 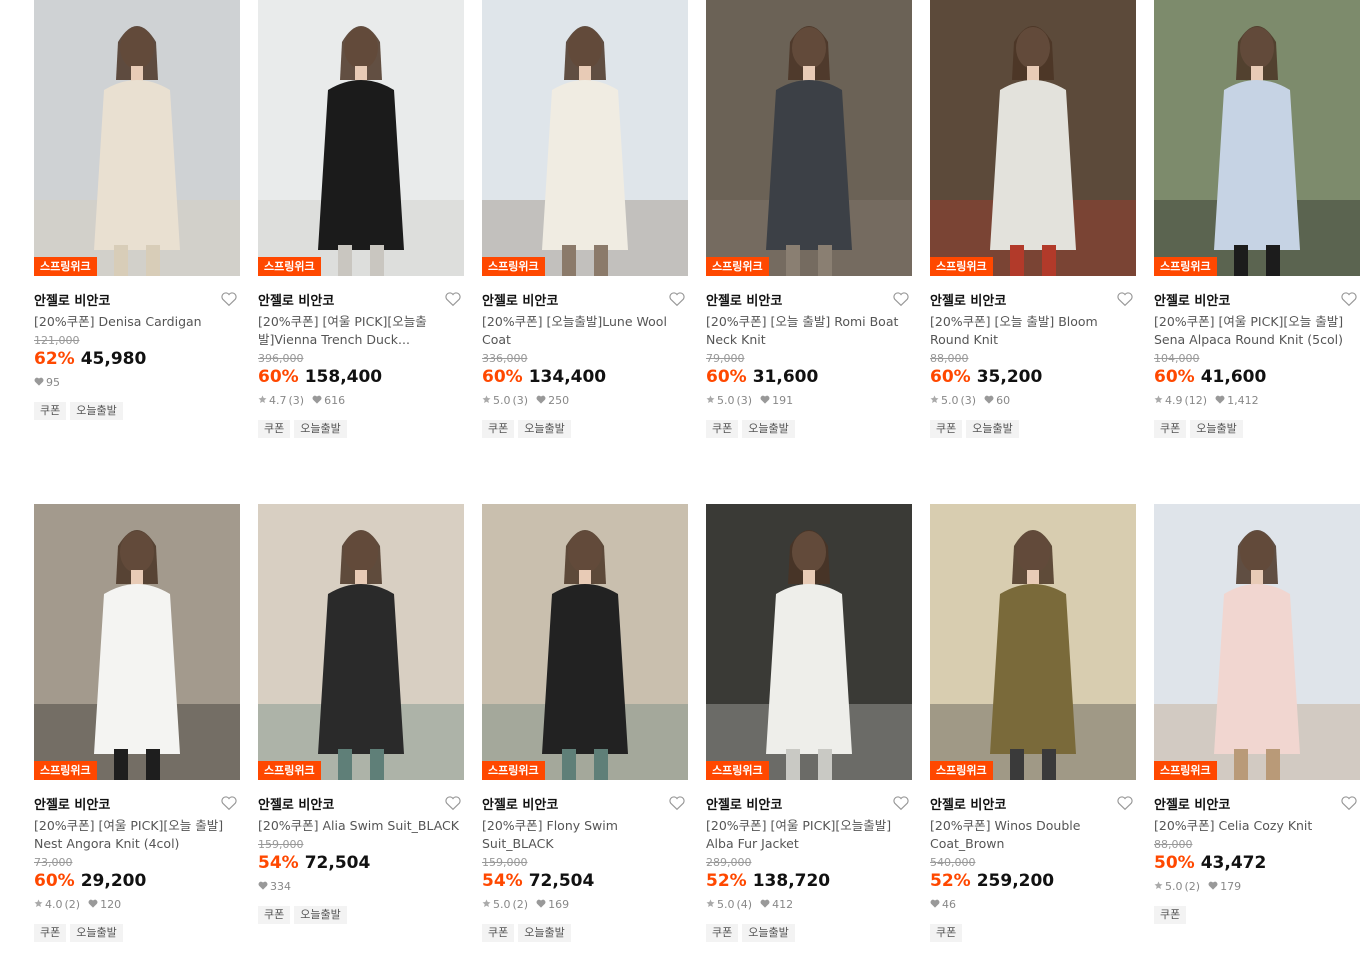 What do you see at coordinates (1257, 401) in the screenshot?
I see `product-meta: 4.9 (12) 1,412` at bounding box center [1257, 401].